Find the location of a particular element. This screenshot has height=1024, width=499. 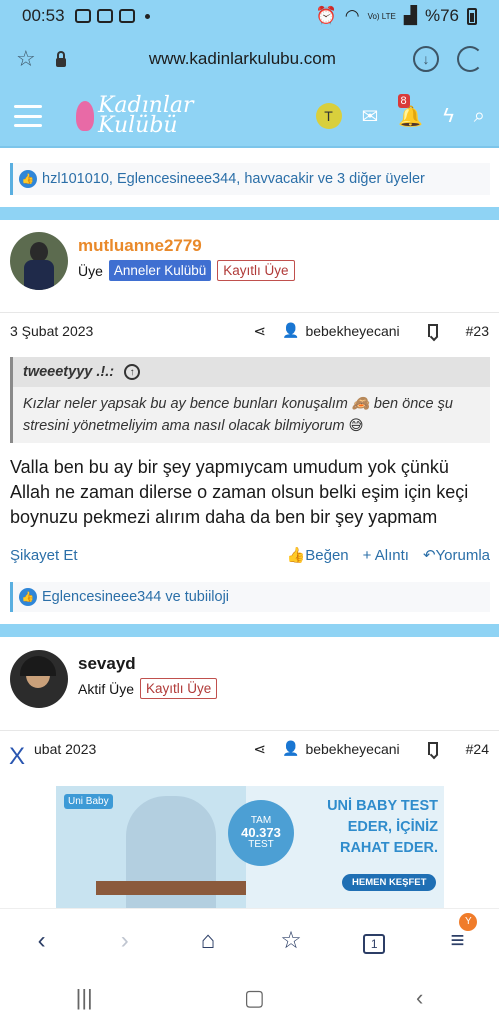

site-header: Kadınlar Kulübü T ✉ 8 🔔 ϟ ⌕ is located at coordinates (249, 117).